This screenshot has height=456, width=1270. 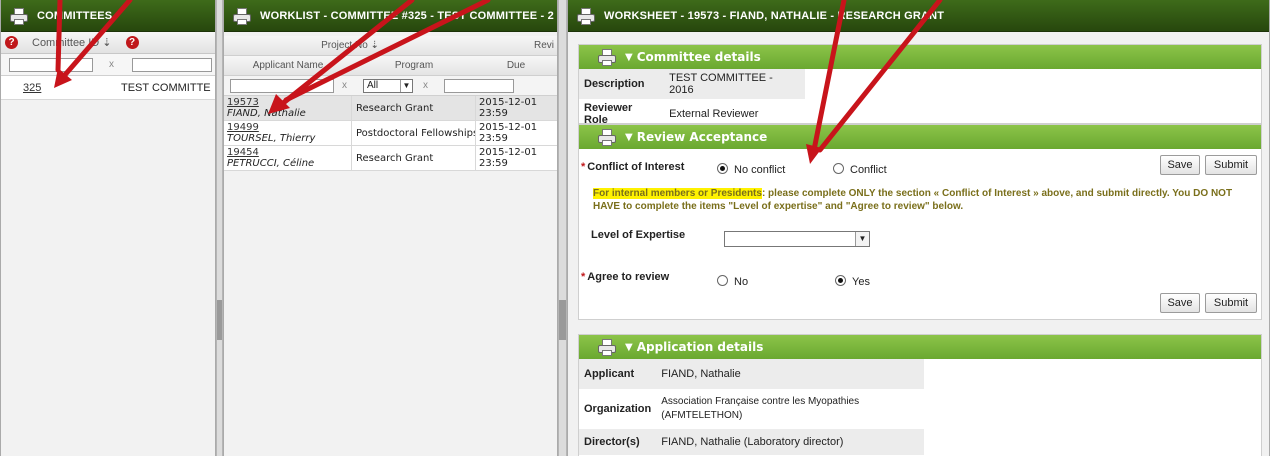 I want to click on directors-label: Director(s), so click(x=612, y=442).